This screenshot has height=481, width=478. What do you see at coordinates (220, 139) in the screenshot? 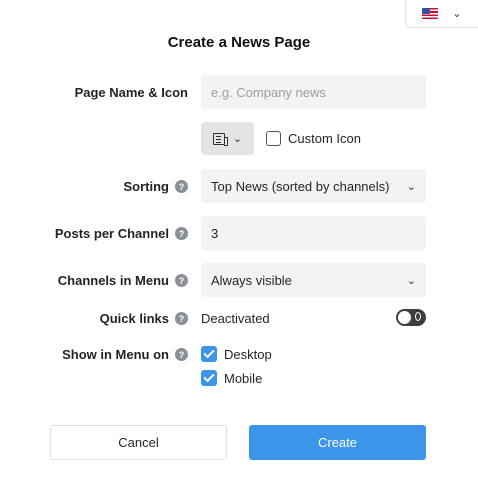
I see `newspaper-icon` at bounding box center [220, 139].